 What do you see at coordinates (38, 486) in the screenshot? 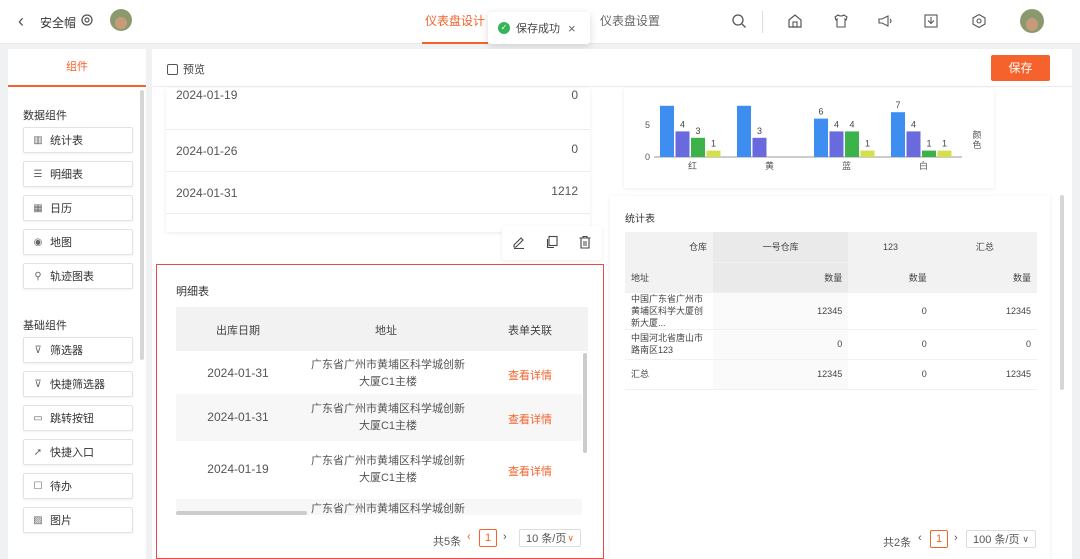
I see `todo-icon: ☐` at bounding box center [38, 486].